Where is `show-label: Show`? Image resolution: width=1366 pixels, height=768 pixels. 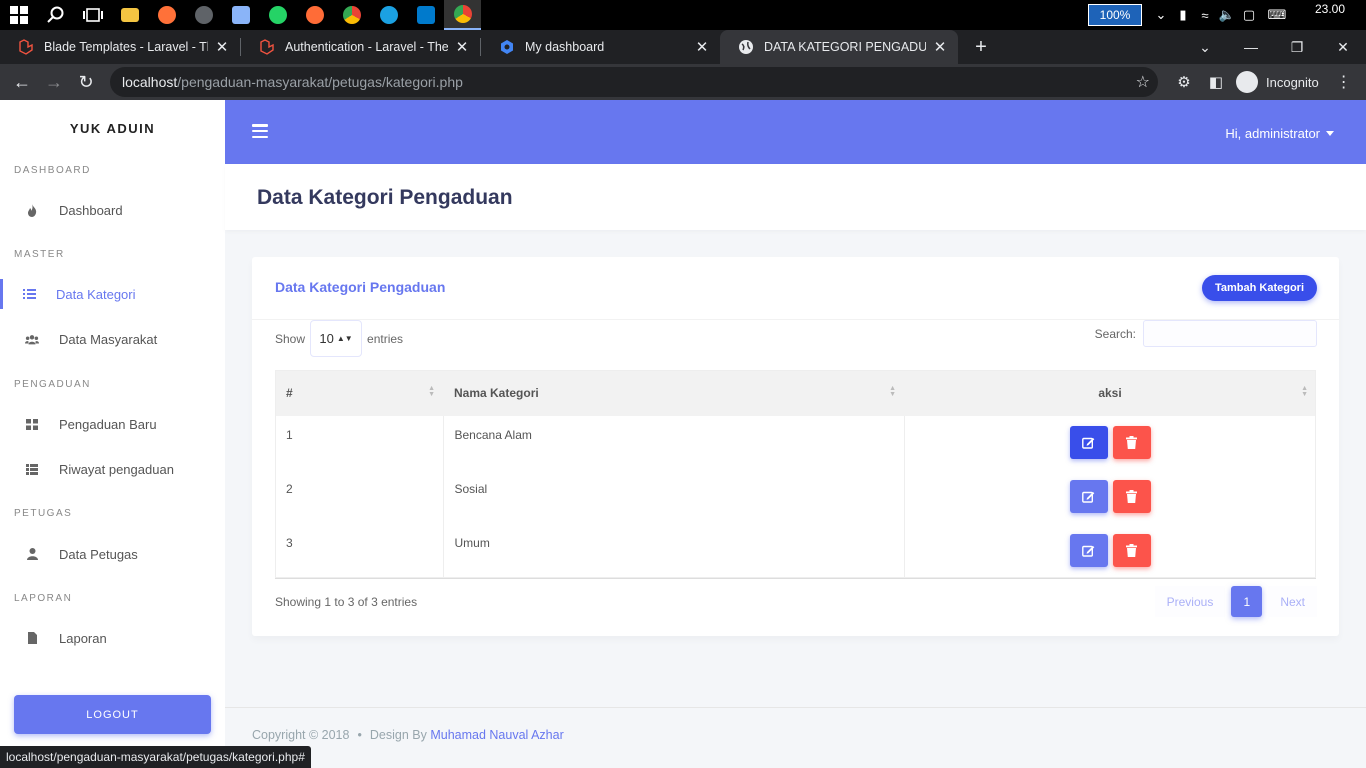 show-label: Show is located at coordinates (290, 338).